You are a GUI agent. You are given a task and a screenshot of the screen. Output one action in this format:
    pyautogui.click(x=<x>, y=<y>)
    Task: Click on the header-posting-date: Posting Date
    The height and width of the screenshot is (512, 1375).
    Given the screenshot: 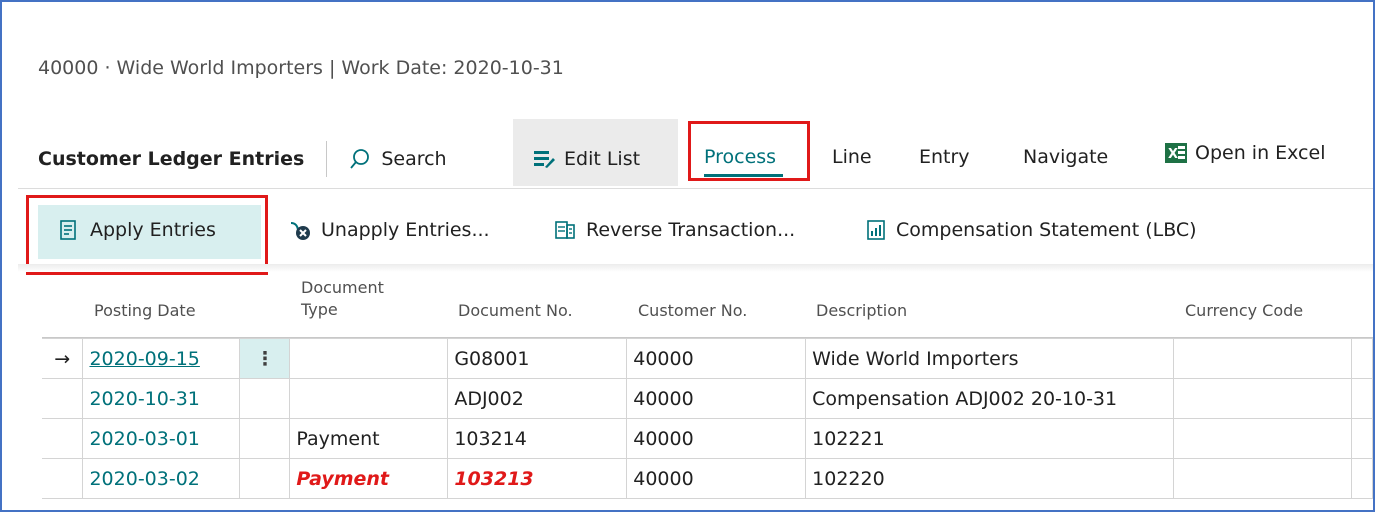 What is the action you would take?
    pyautogui.click(x=145, y=310)
    